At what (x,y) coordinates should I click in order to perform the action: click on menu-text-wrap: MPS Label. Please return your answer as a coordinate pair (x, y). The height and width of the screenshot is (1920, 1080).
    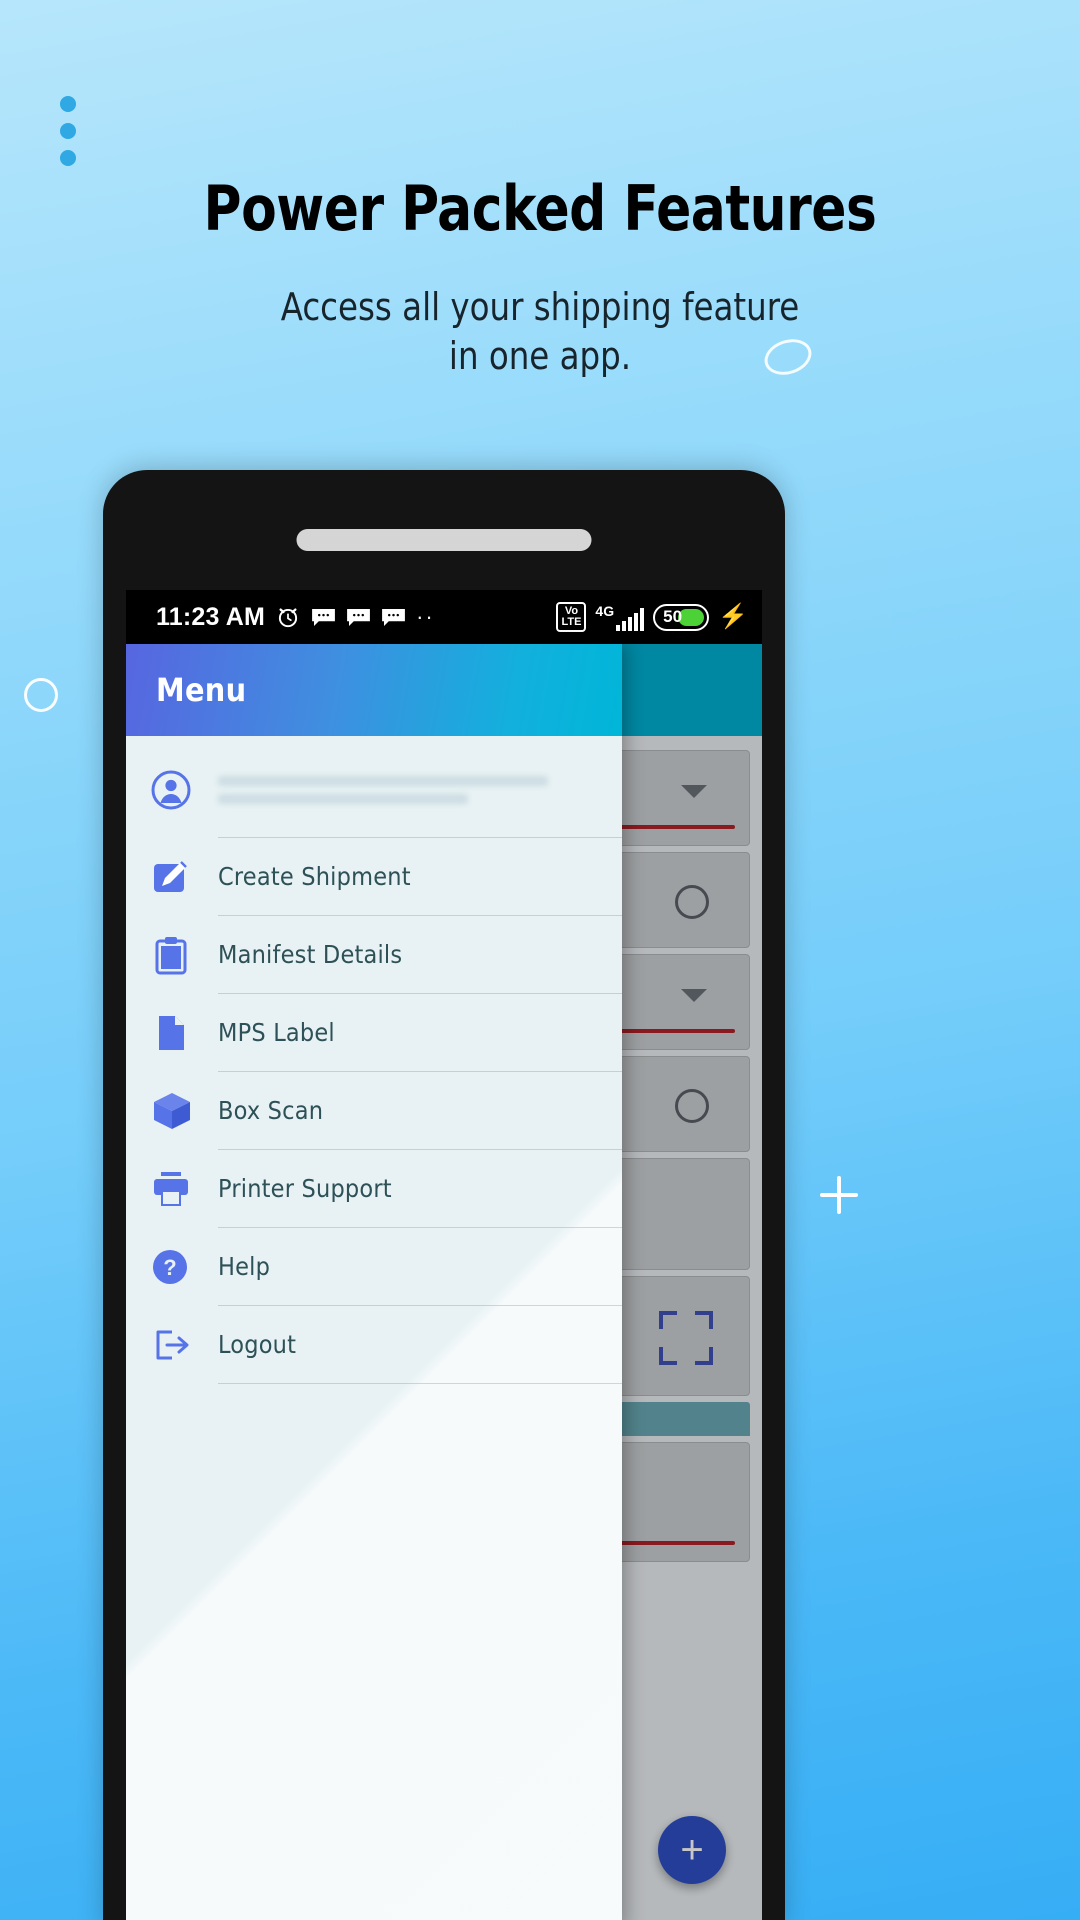
    Looking at the image, I should click on (420, 1033).